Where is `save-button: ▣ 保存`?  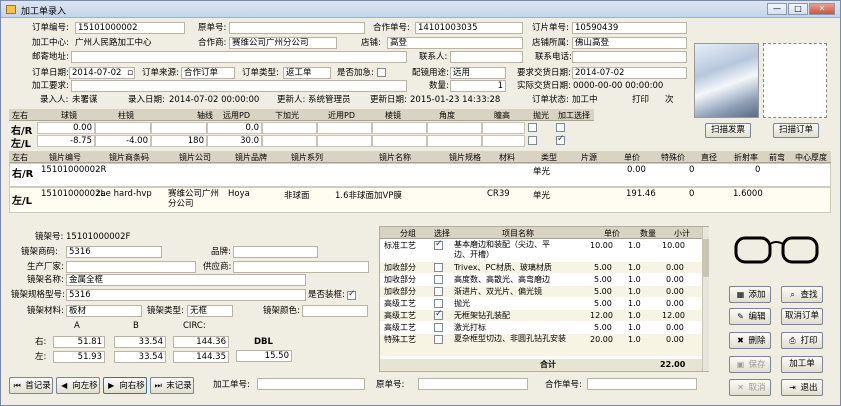
save-button: ▣ 保存 is located at coordinates (750, 364).